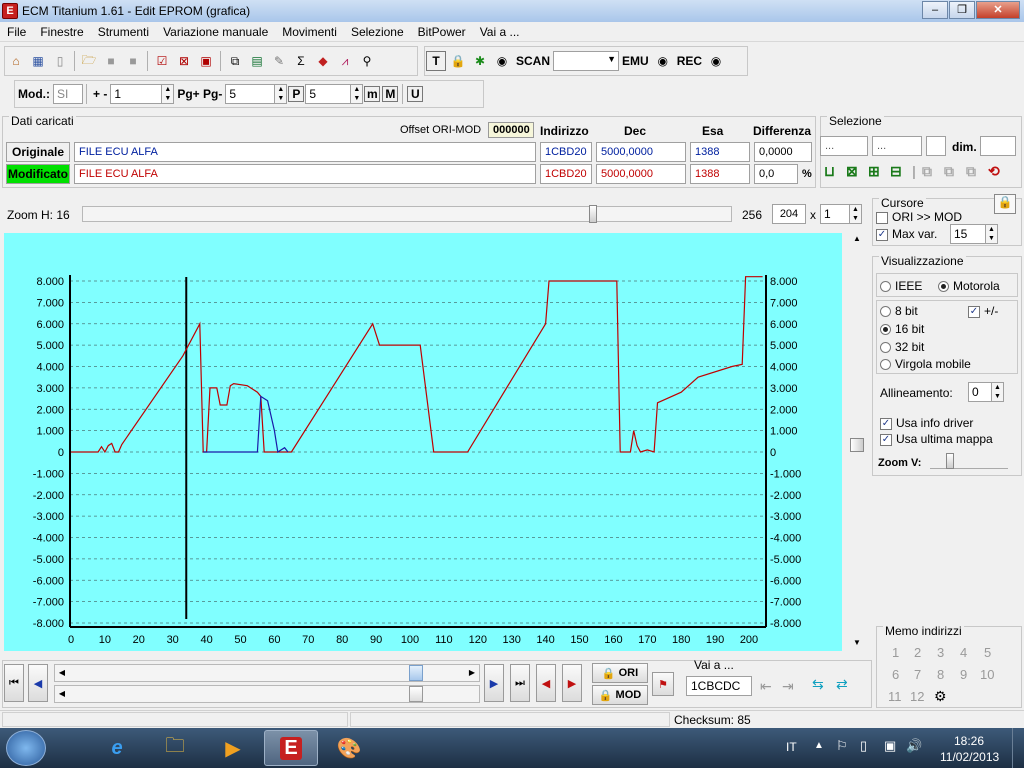 The height and width of the screenshot is (768, 1024). What do you see at coordinates (968, 234) in the screenshot?
I see `max-var-input` at bounding box center [968, 234].